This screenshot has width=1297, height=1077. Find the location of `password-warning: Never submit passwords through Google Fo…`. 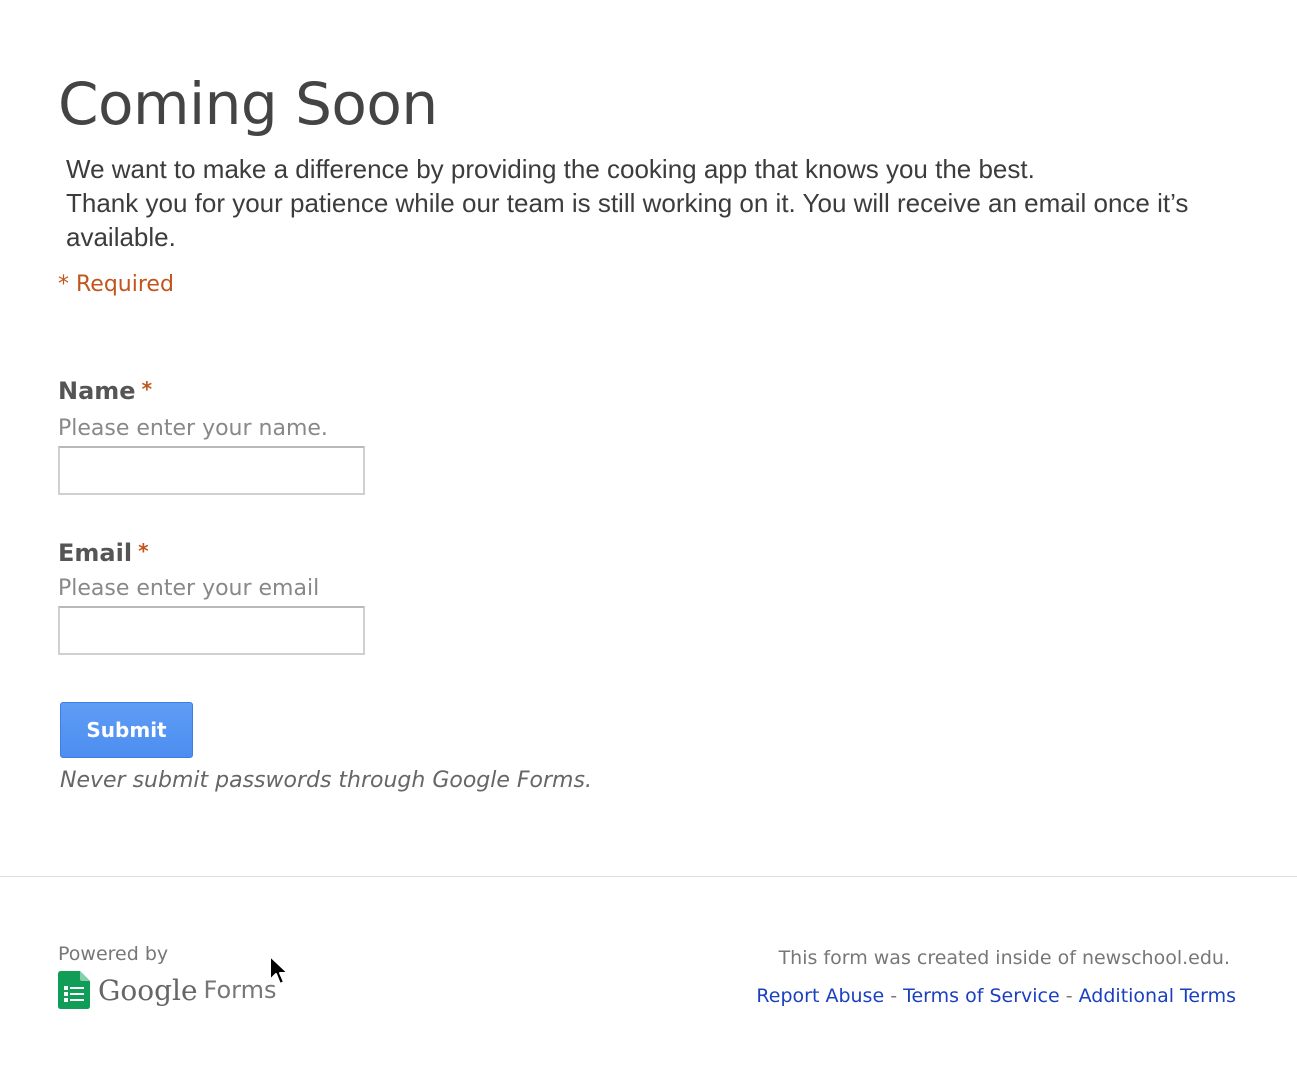

password-warning: Never submit passwords through Google Fo… is located at coordinates (326, 780).